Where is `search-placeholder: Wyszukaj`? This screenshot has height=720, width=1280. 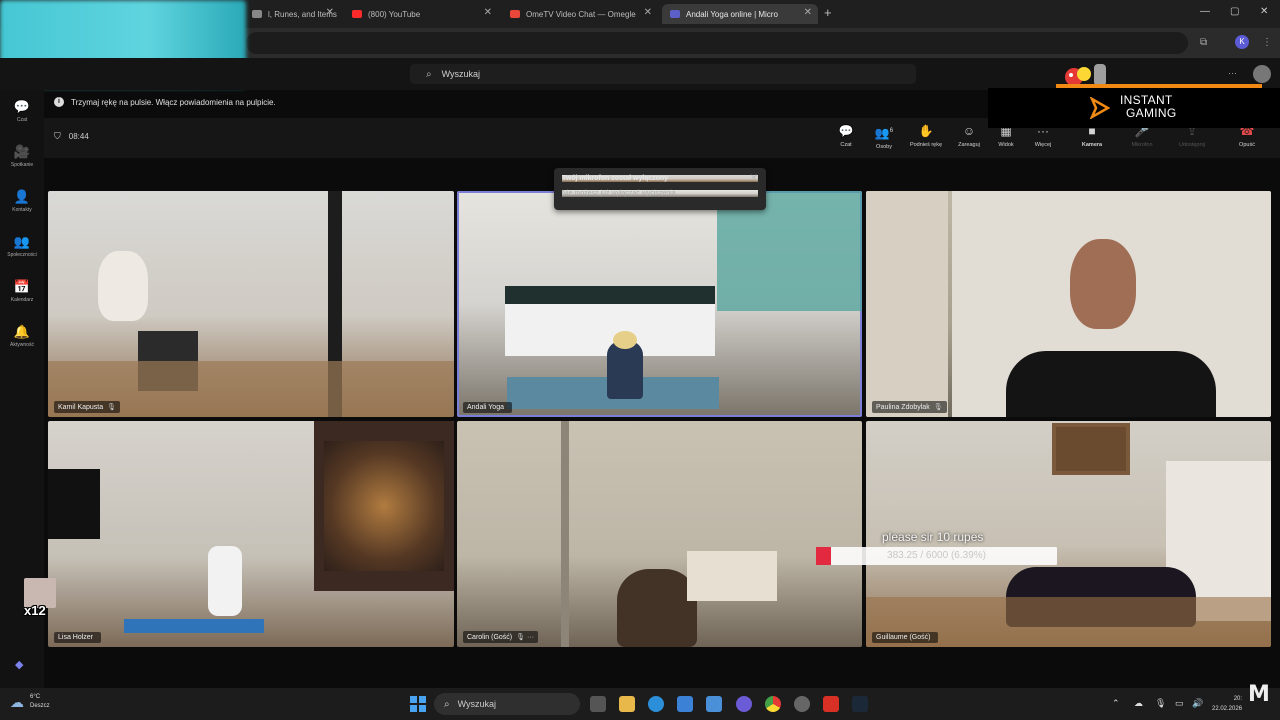
search-placeholder: Wyszukaj is located at coordinates (461, 74).